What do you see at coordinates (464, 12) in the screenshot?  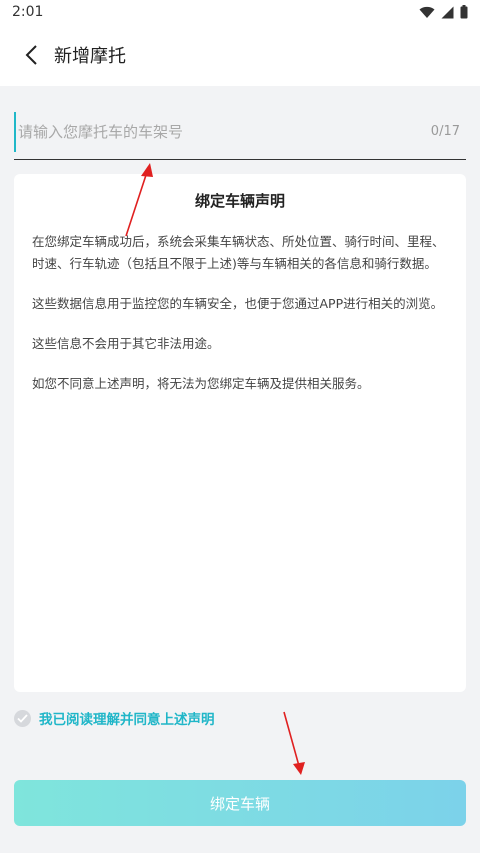 I see `battery-icon` at bounding box center [464, 12].